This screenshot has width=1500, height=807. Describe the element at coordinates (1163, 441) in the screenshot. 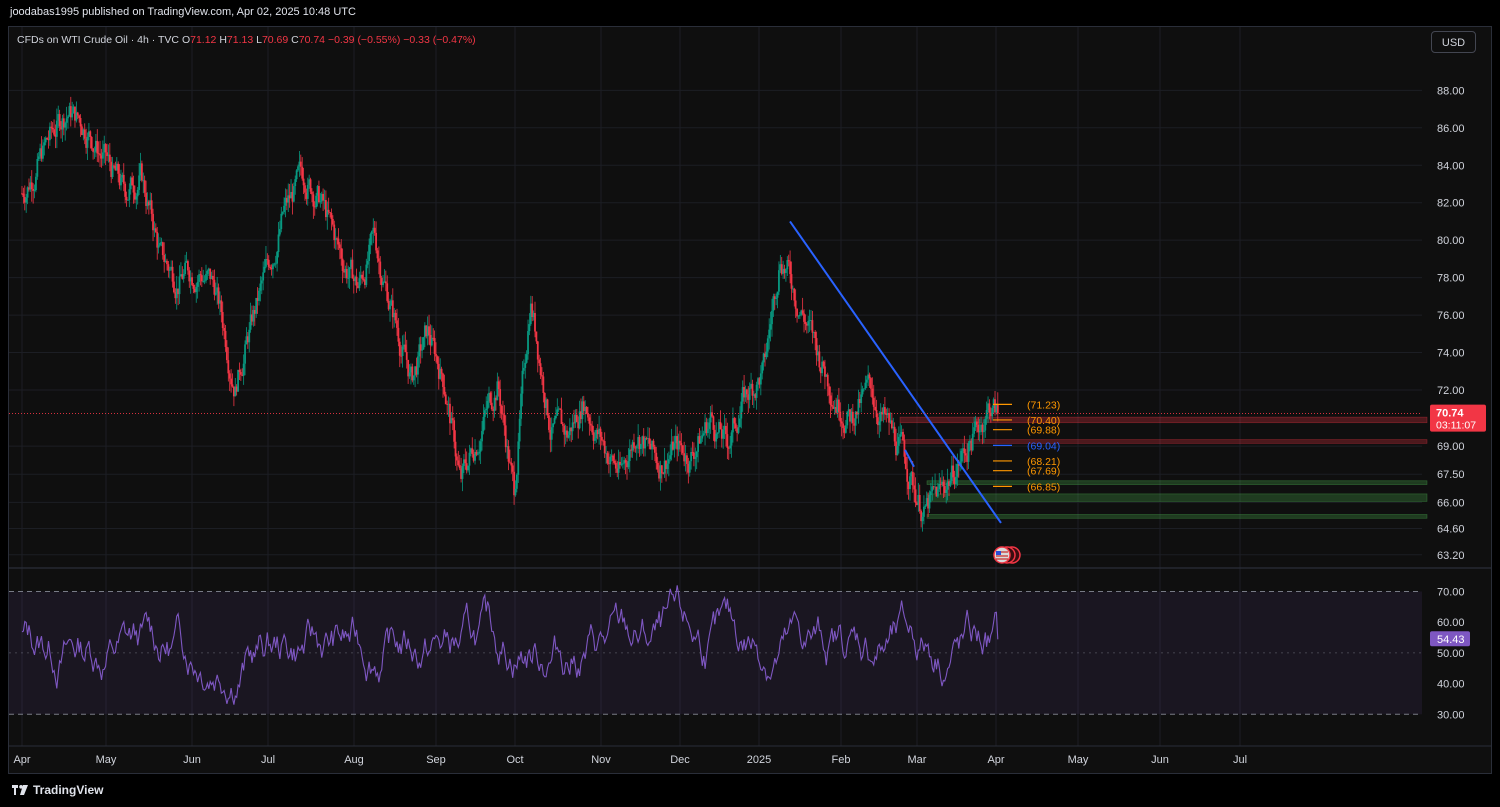

I see `resistance-zone` at that location.